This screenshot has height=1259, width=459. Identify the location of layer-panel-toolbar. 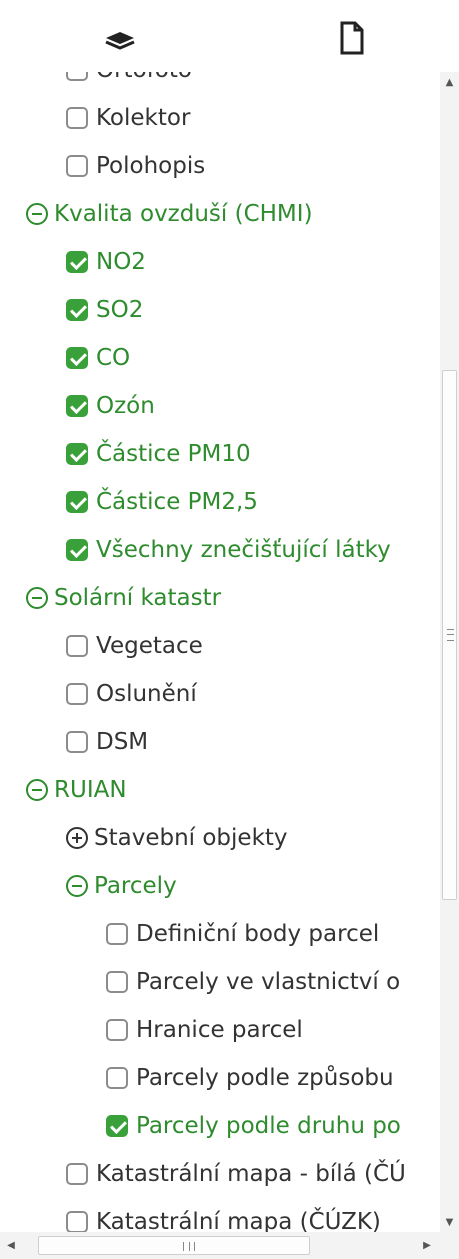
(229, 36).